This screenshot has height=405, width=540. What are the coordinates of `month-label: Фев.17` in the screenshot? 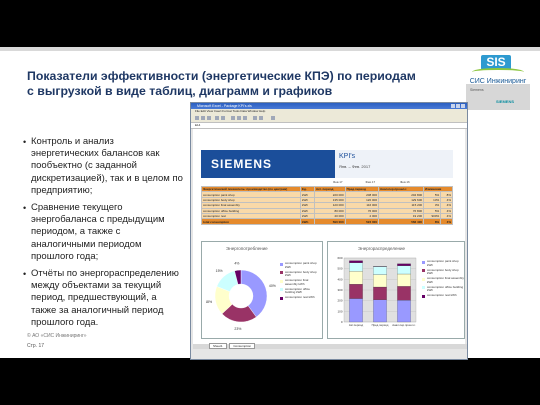 It's located at (370, 182).